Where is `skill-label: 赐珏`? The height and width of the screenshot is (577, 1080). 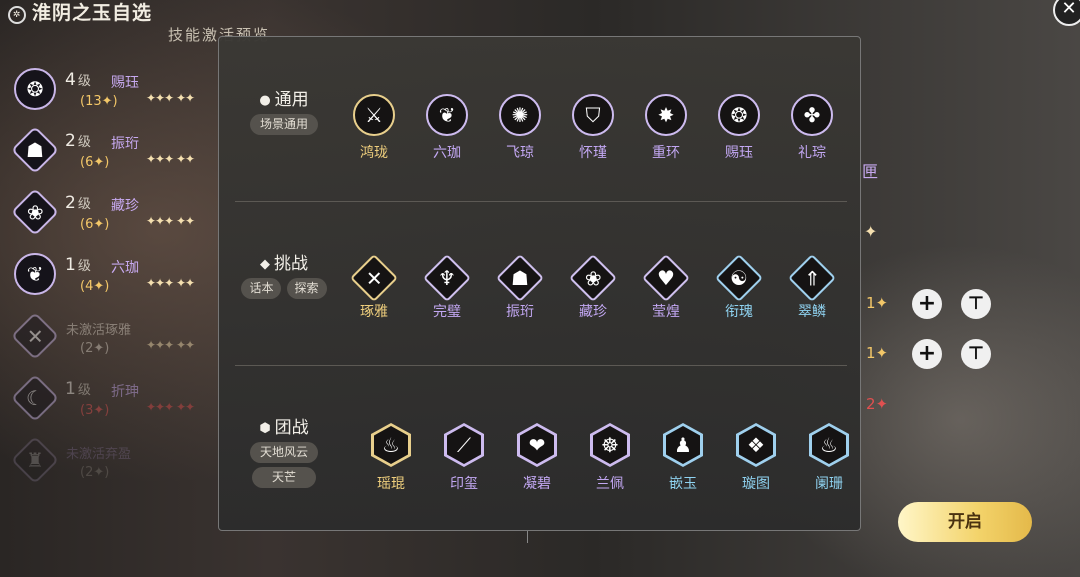
skill-label: 赐珏 is located at coordinates (739, 153).